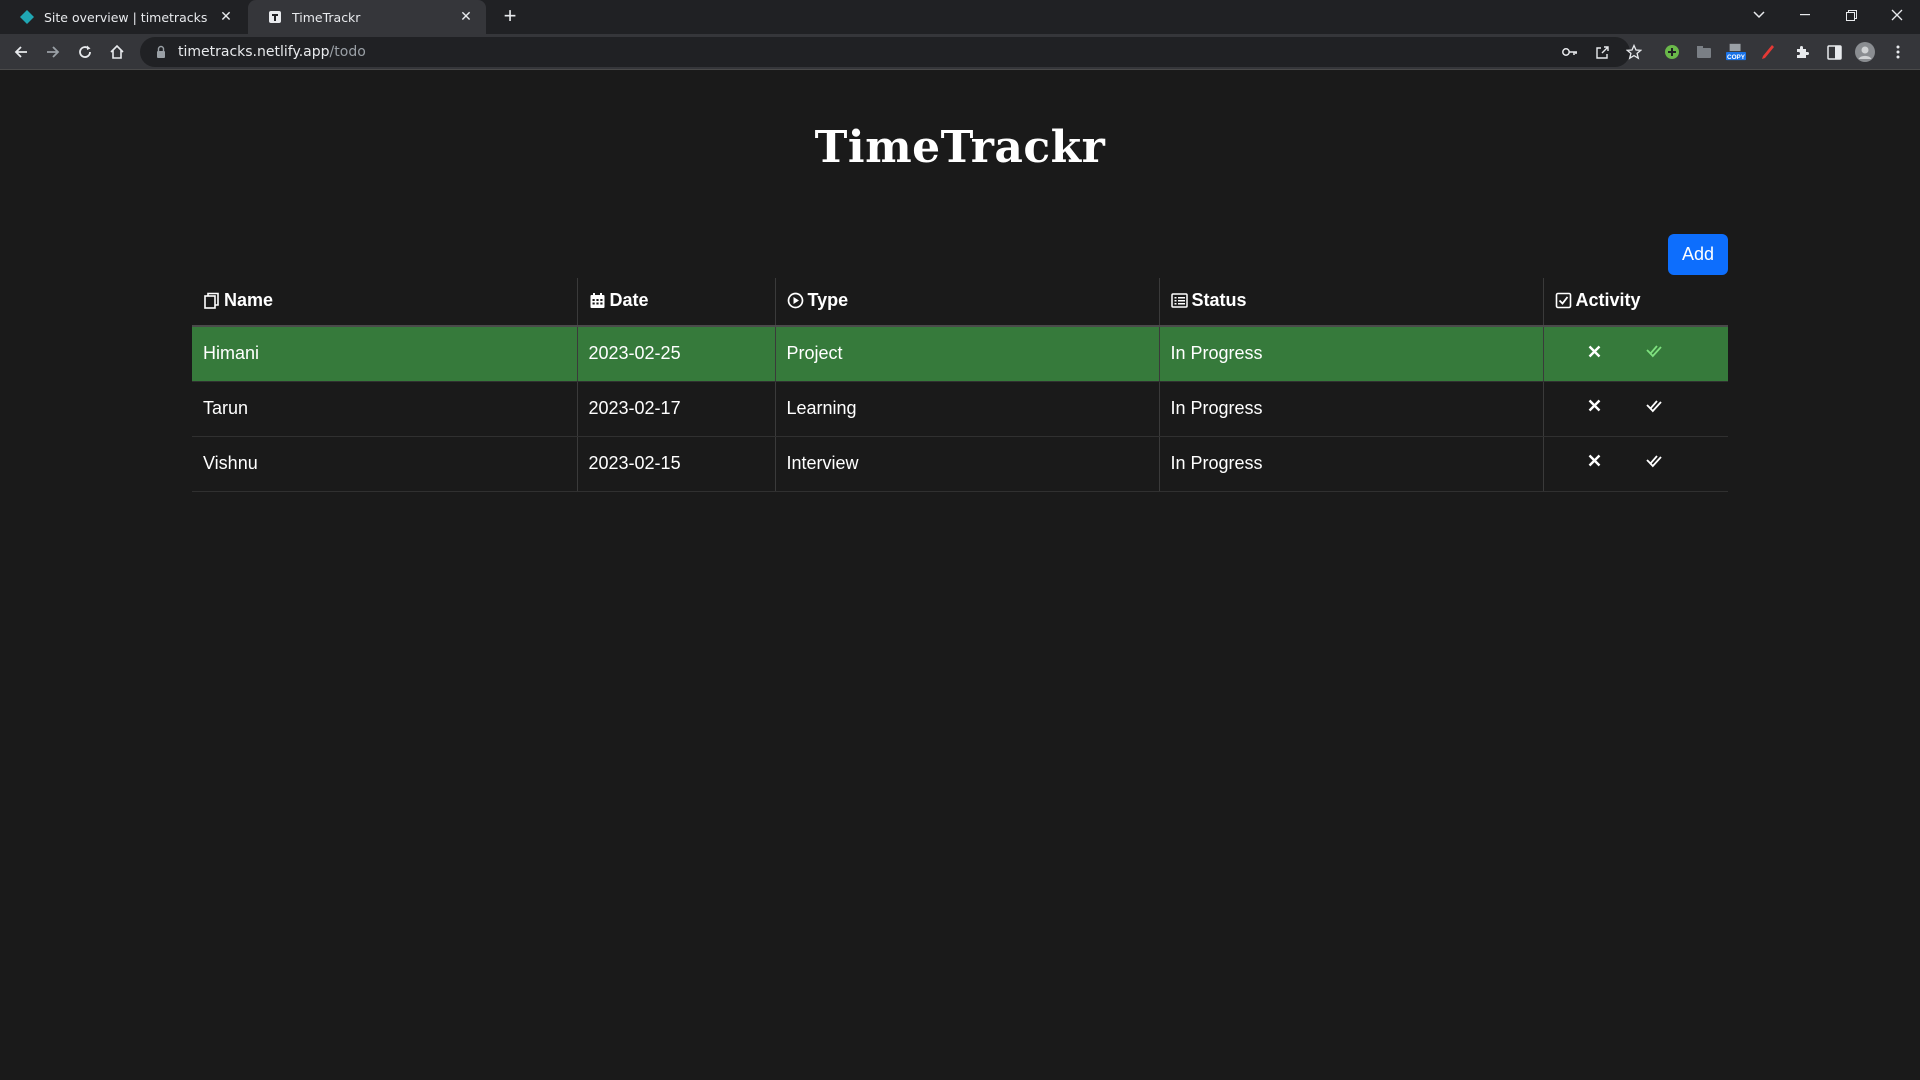 The image size is (1920, 1080). What do you see at coordinates (1768, 52) in the screenshot?
I see `red-pen-extension-icon` at bounding box center [1768, 52].